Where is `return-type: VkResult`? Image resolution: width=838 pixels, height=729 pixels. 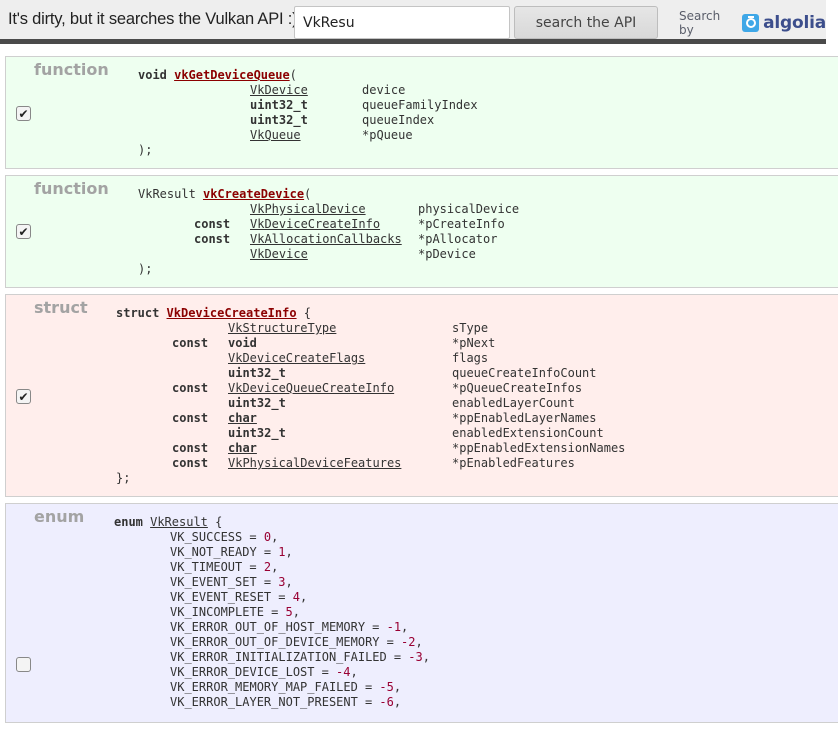 return-type: VkResult is located at coordinates (167, 194).